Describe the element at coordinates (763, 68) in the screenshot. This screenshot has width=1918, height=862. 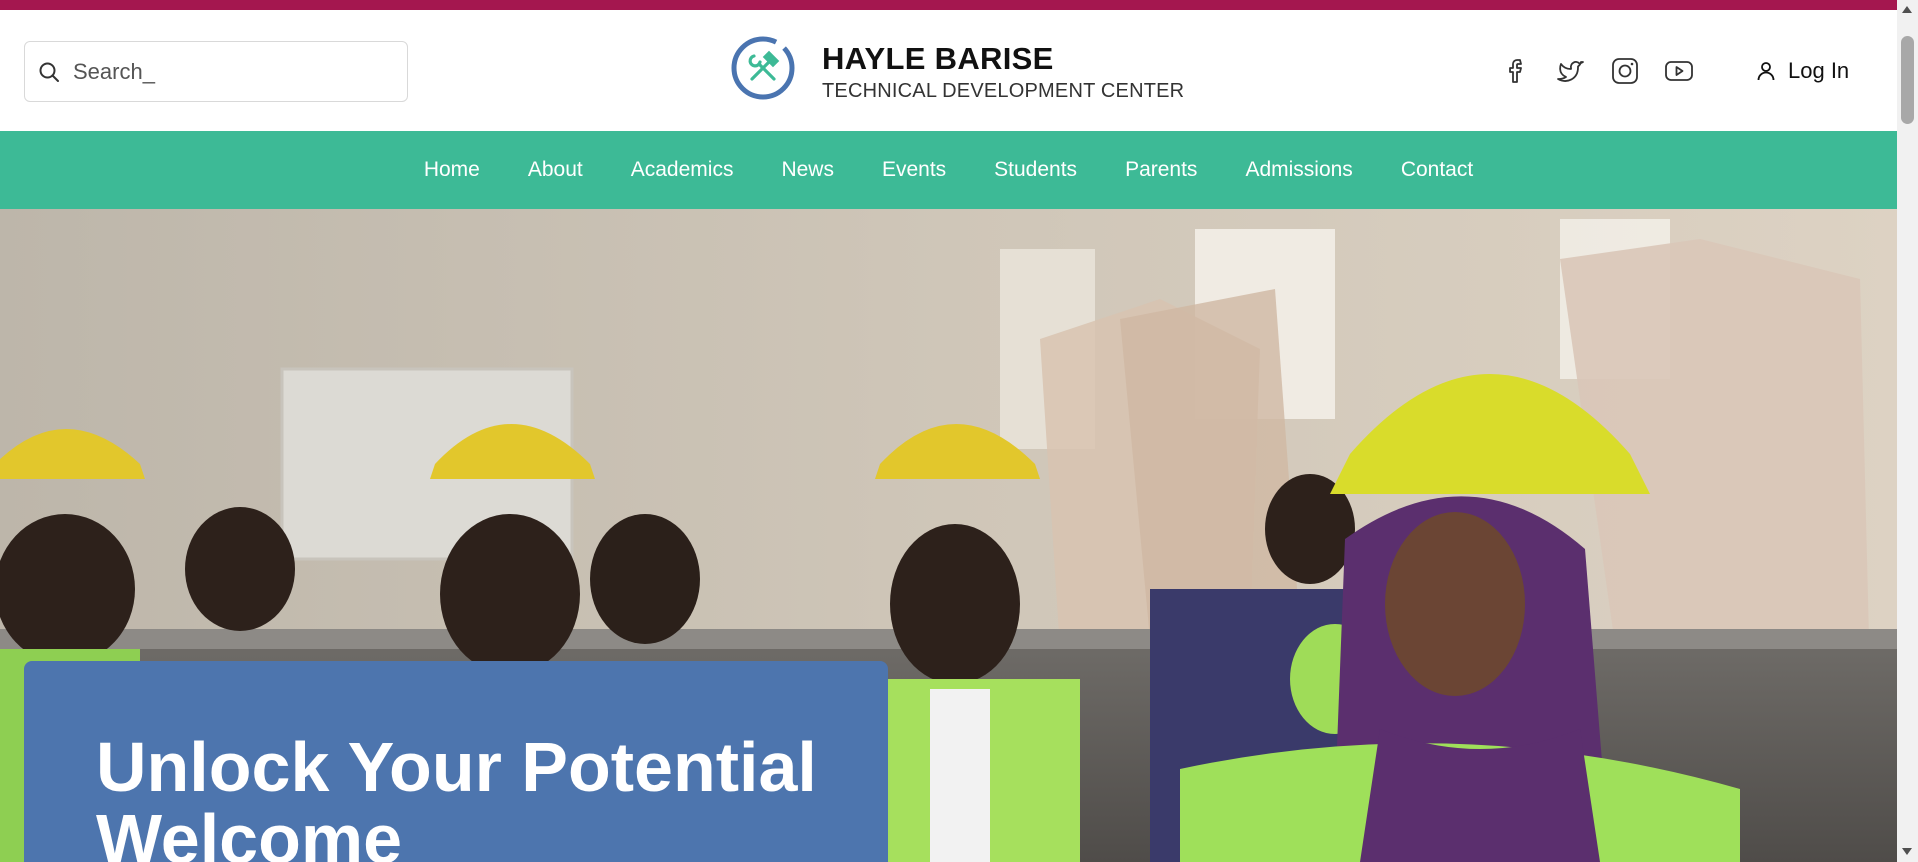
I see `hammer-wrench-icon` at that location.